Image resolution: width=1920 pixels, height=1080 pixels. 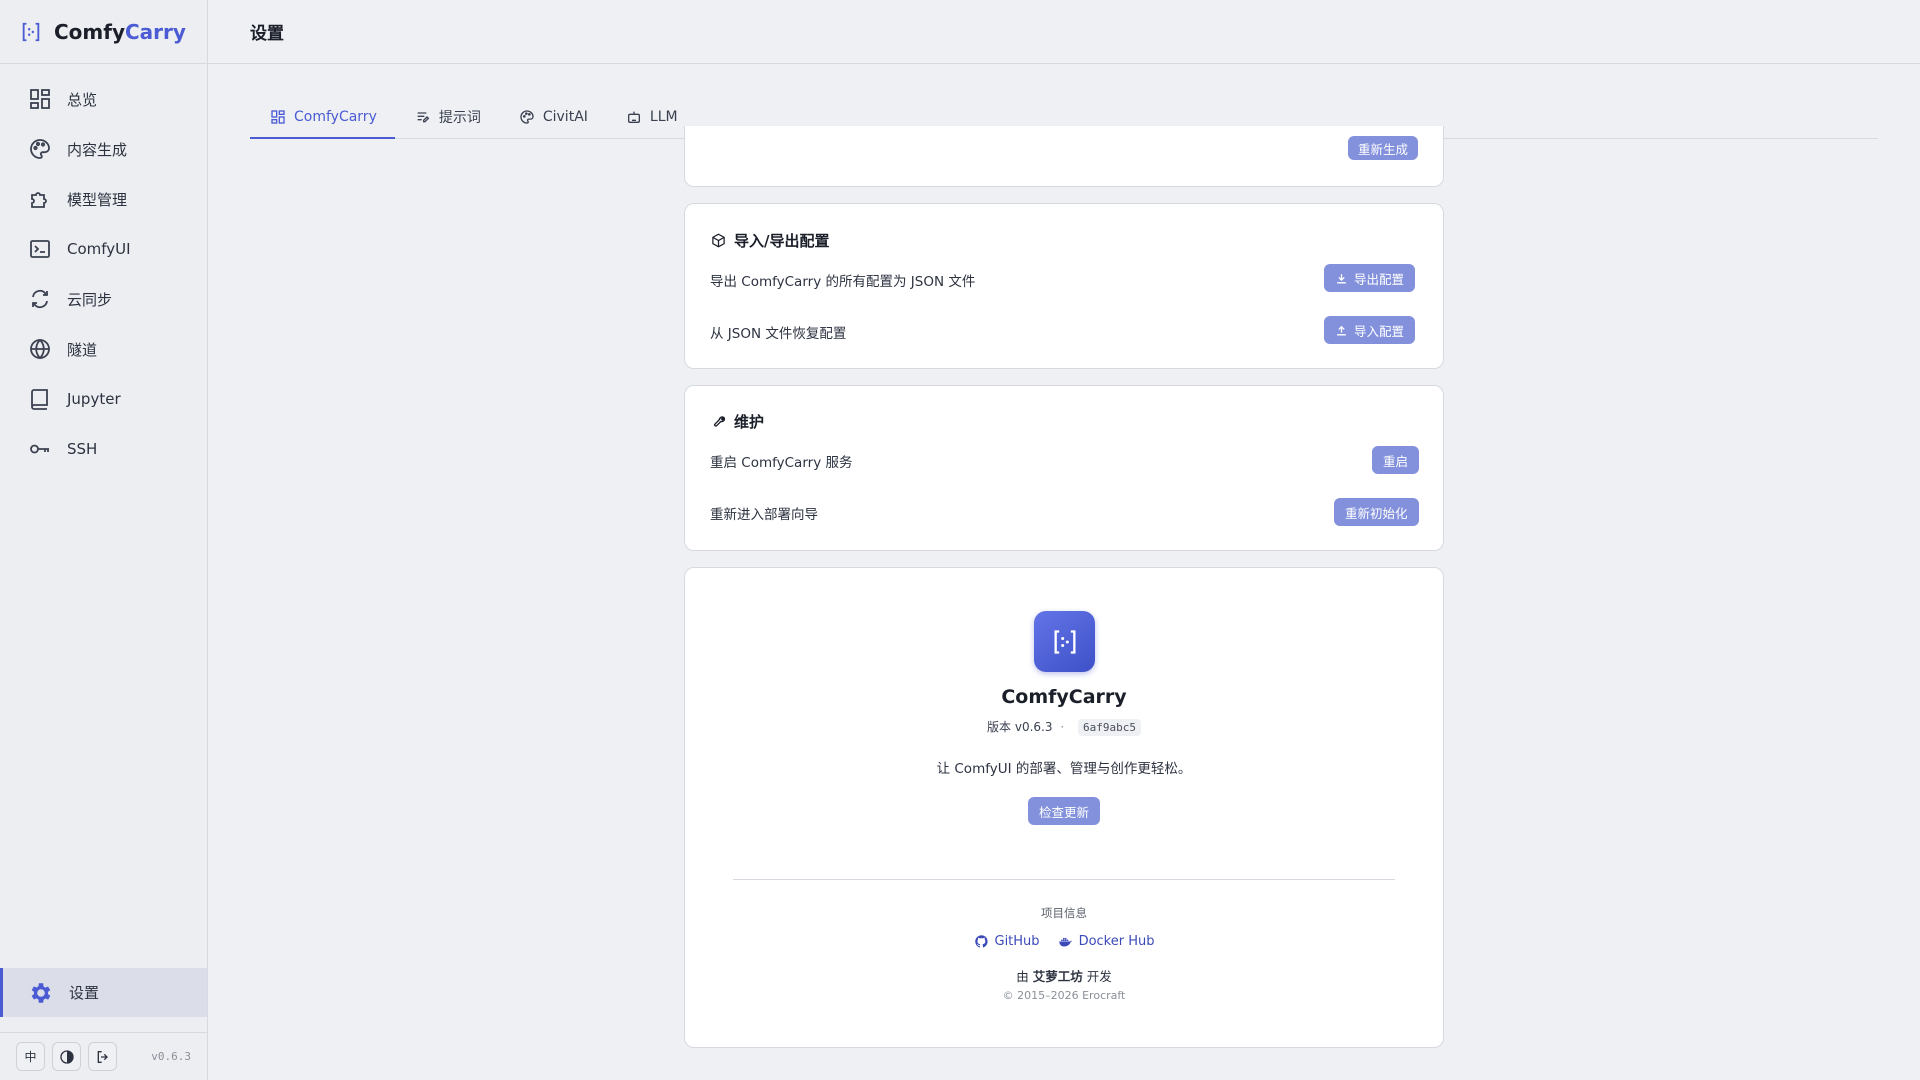 I want to click on upload-icon, so click(x=1341, y=330).